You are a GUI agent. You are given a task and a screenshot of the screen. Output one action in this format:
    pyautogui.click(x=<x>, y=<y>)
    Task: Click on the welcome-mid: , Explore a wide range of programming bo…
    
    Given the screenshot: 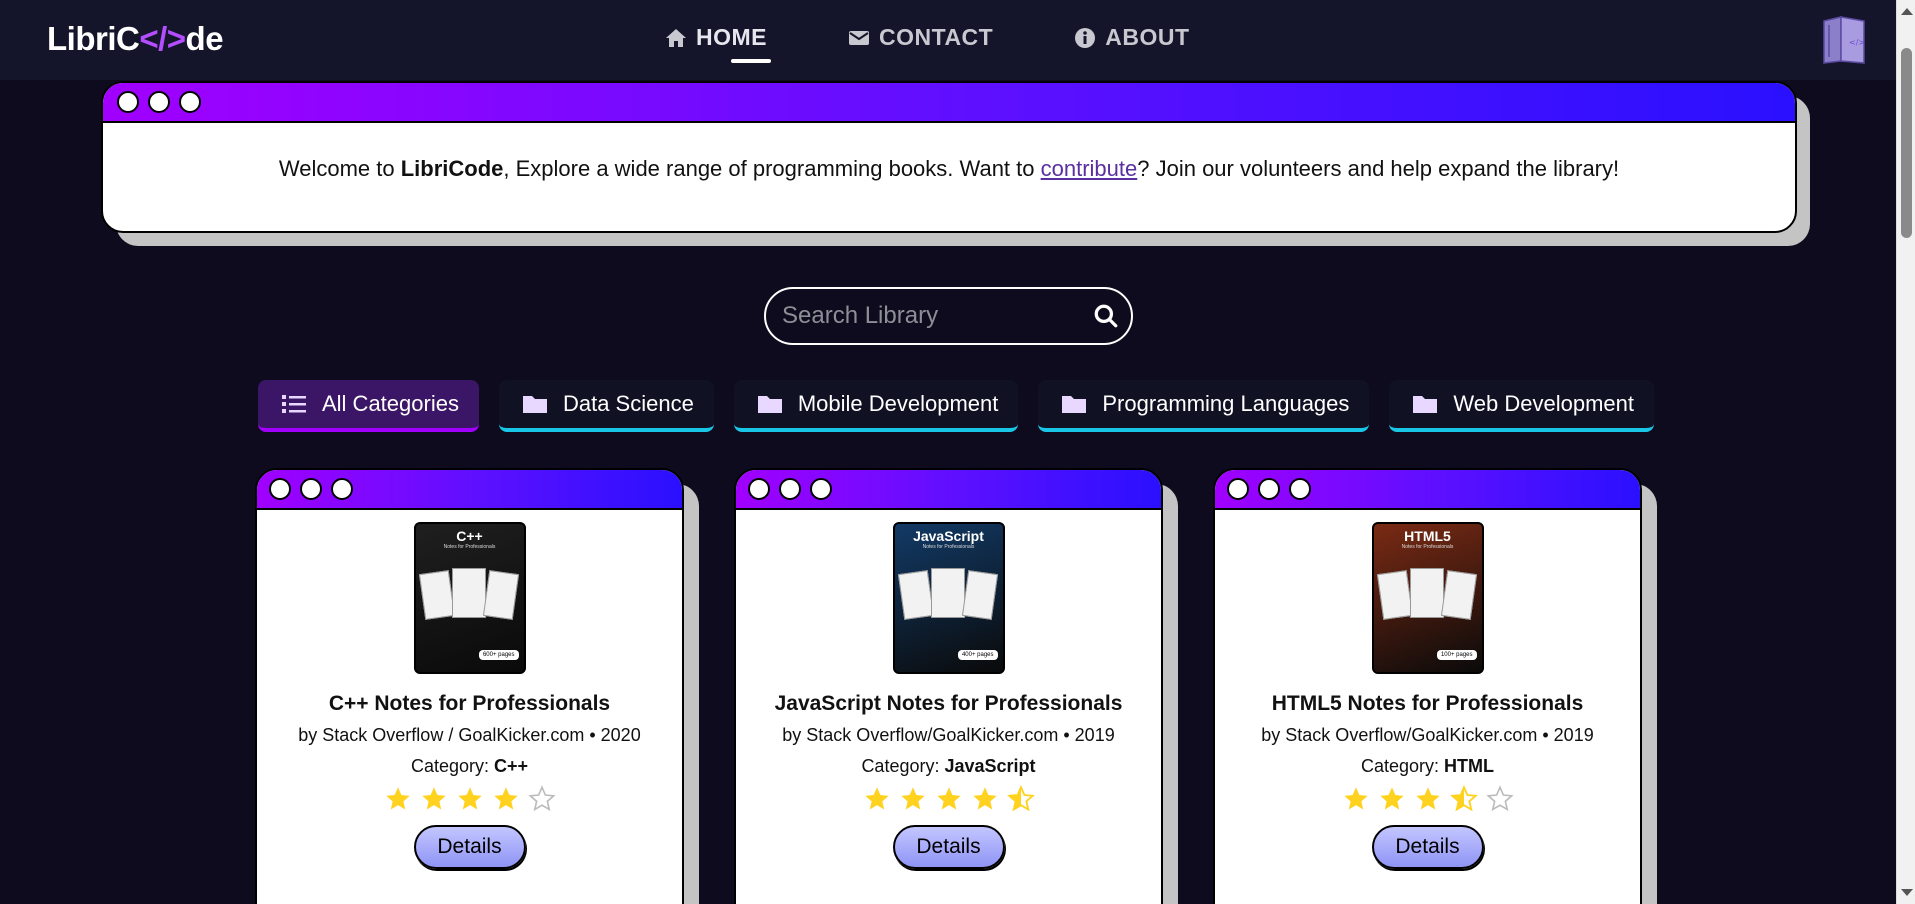 What is the action you would take?
    pyautogui.click(x=772, y=168)
    